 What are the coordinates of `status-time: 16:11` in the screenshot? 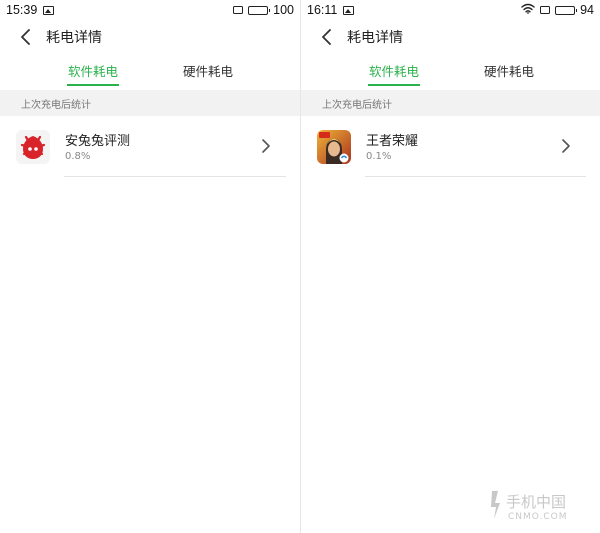 It's located at (322, 10).